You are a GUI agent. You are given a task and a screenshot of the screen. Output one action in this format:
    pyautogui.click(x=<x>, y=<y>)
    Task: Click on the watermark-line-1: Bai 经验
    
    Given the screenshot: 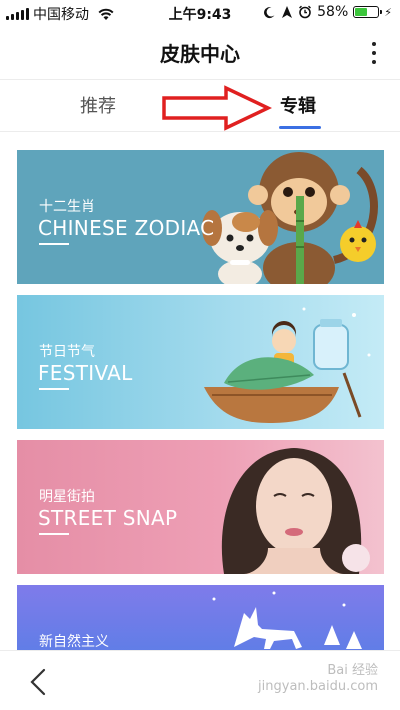 What is the action you would take?
    pyautogui.click(x=352, y=670)
    